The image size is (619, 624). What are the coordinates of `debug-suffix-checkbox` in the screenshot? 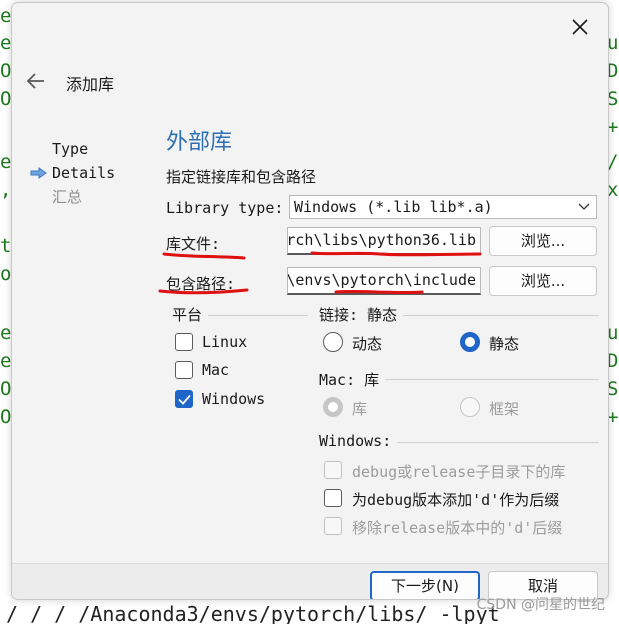 It's located at (333, 498).